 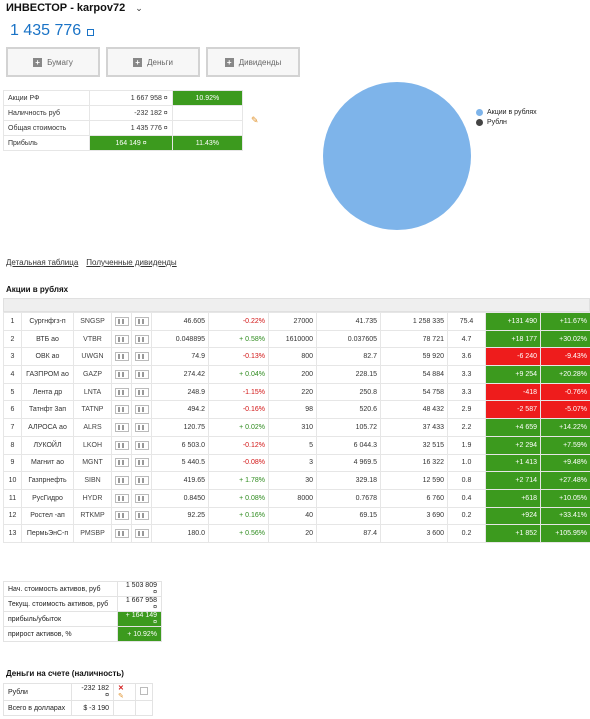 I want to click on cash-check, so click(x=144, y=692).